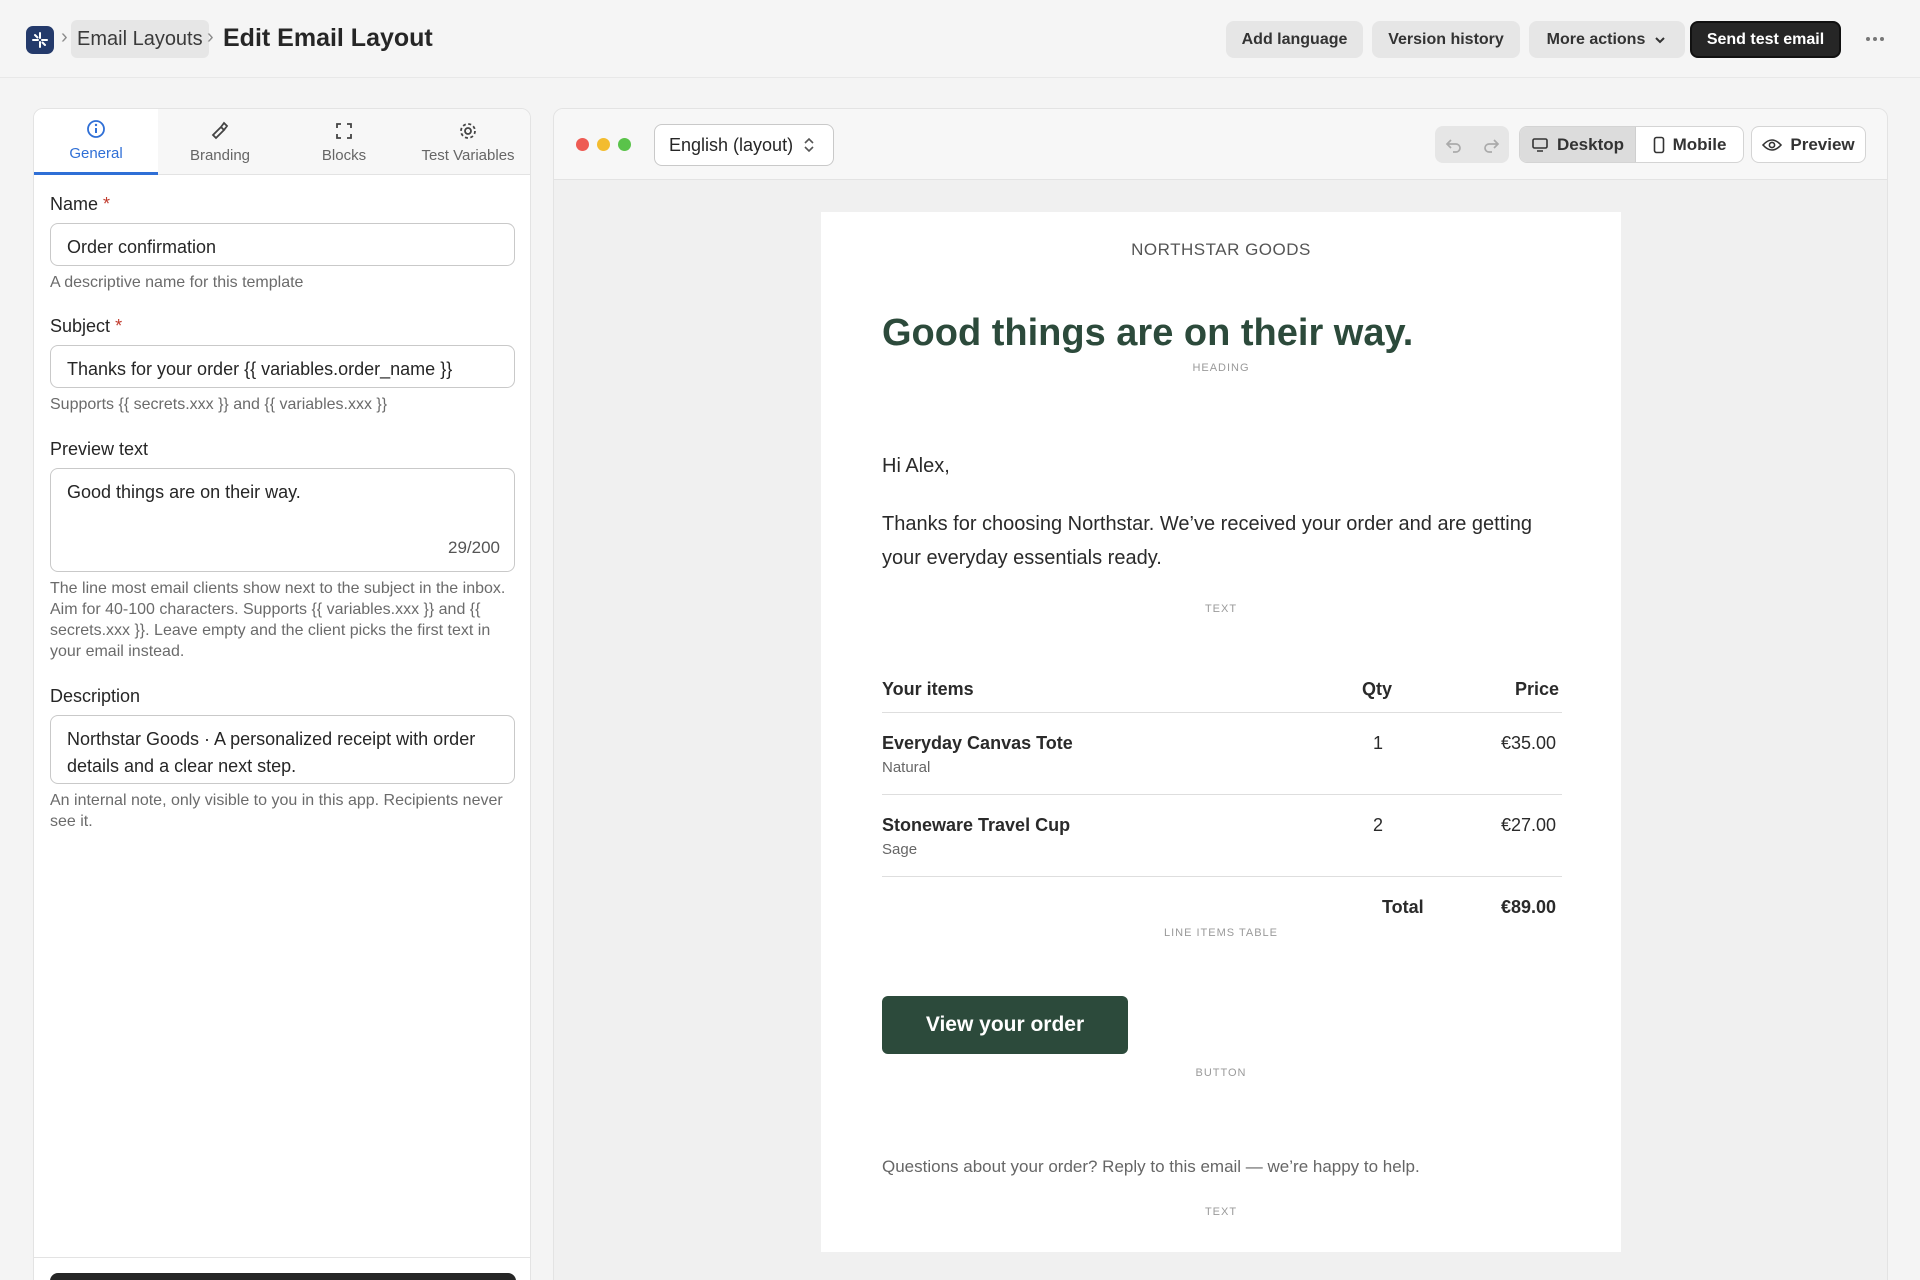 The width and height of the screenshot is (1920, 1280). Describe the element at coordinates (1220, 933) in the screenshot. I see `block-tag-line-items: LINE ITEMS TABLE` at that location.